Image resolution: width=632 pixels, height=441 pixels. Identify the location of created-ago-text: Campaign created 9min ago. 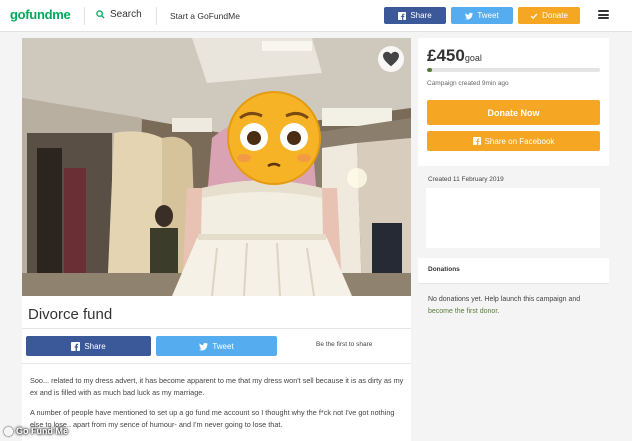
(468, 83).